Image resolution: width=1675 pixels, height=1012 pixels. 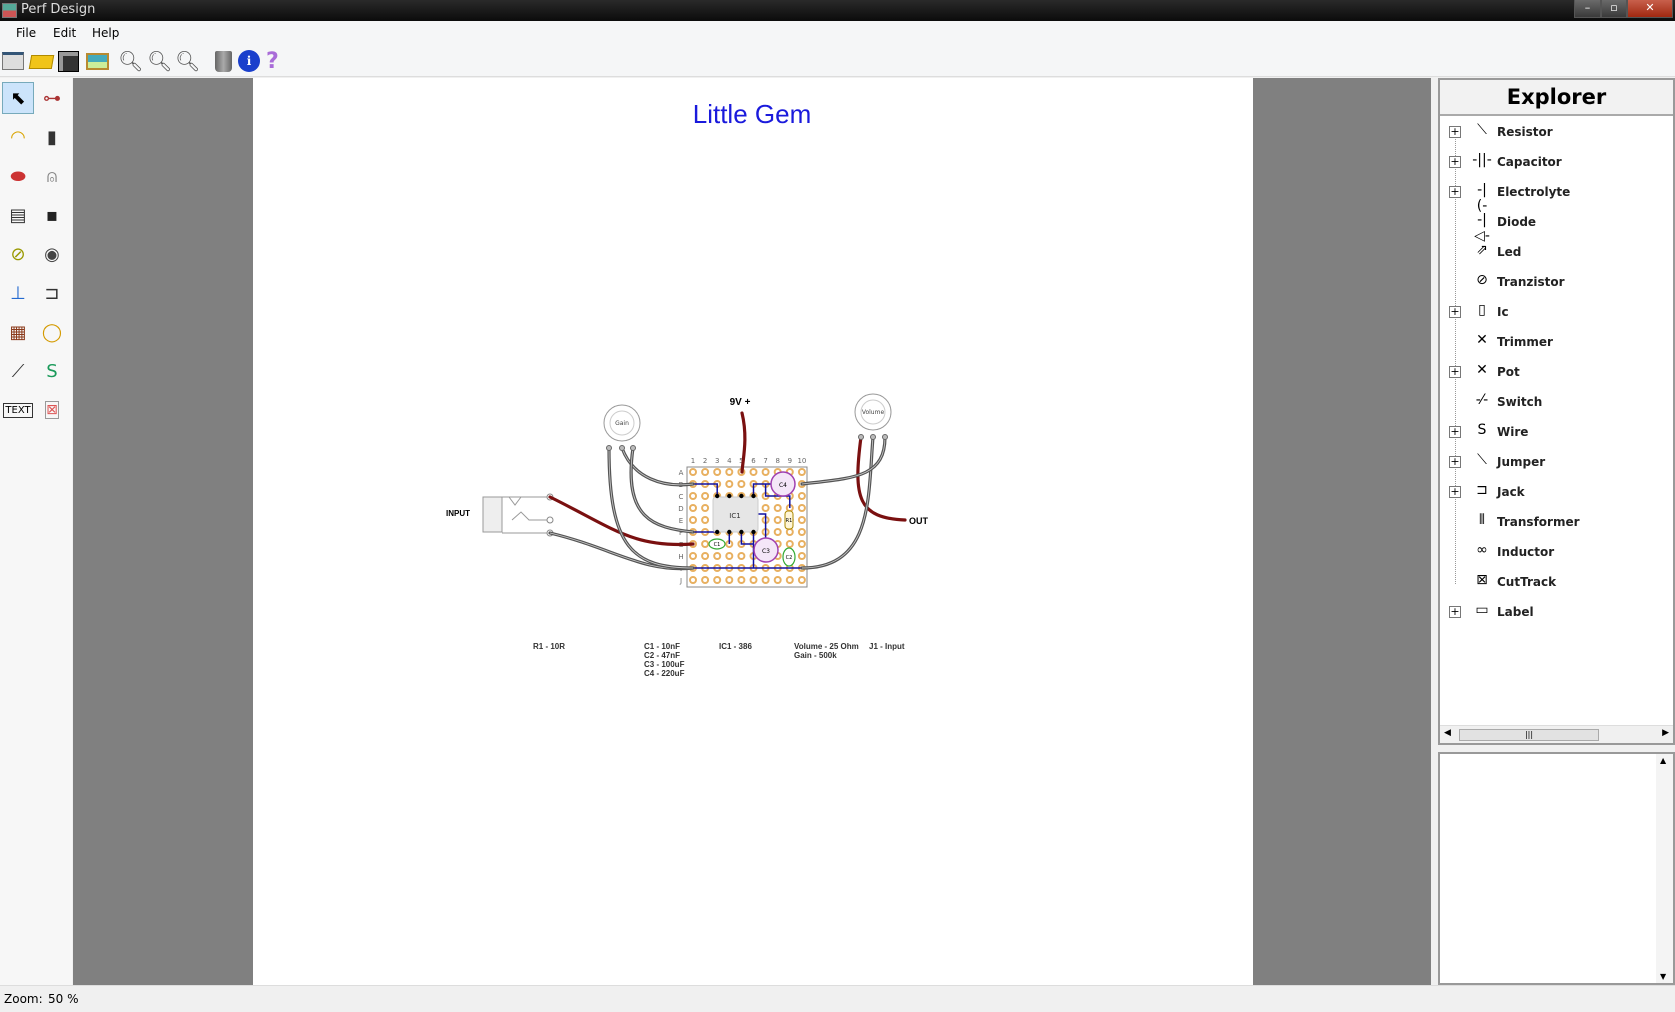 I want to click on palette-jumper: ⟋, so click(x=18, y=371).